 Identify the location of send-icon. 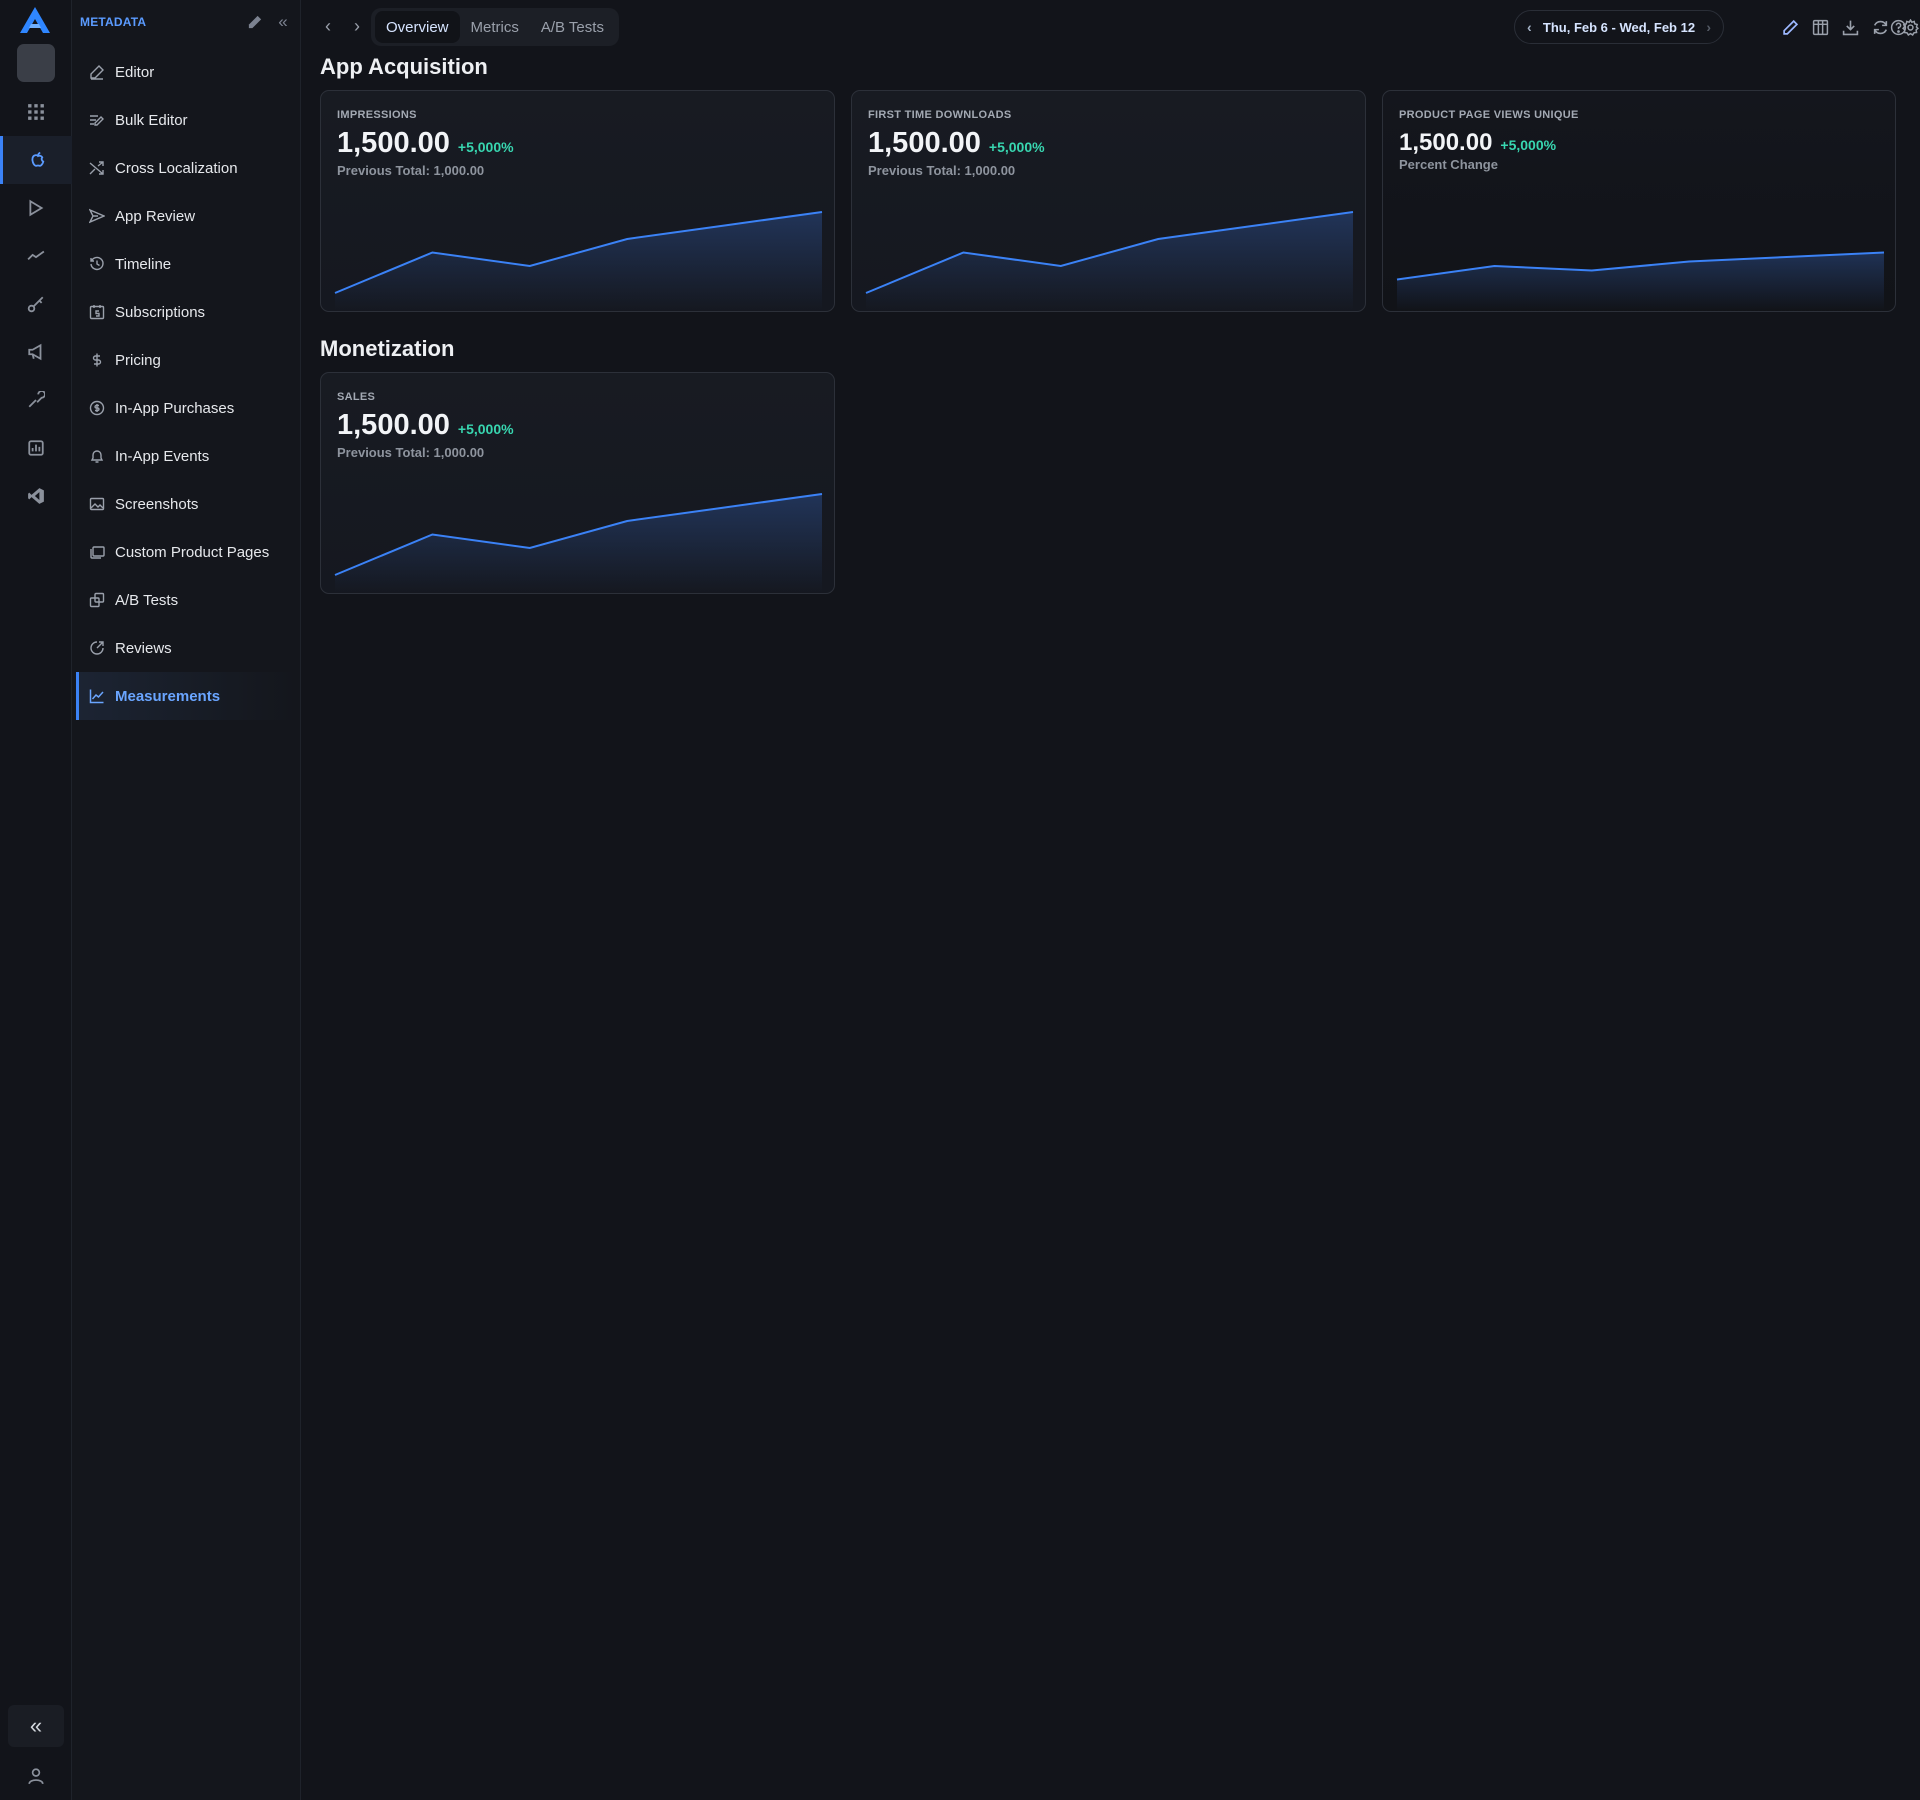
(97, 216).